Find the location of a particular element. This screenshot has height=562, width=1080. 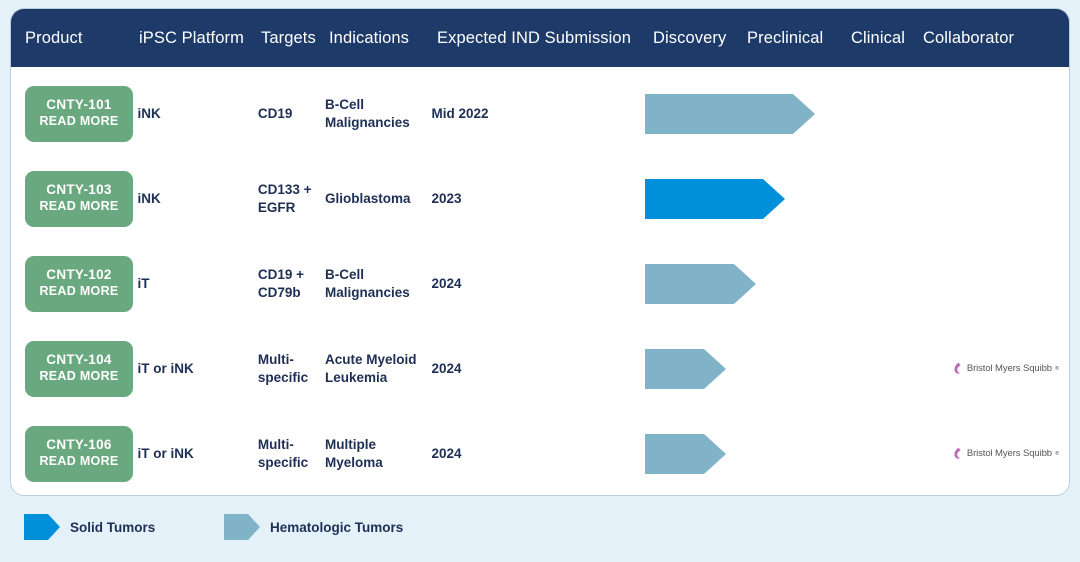

cell-indications: Acute Myeloid Leukemia is located at coordinates (370, 368).